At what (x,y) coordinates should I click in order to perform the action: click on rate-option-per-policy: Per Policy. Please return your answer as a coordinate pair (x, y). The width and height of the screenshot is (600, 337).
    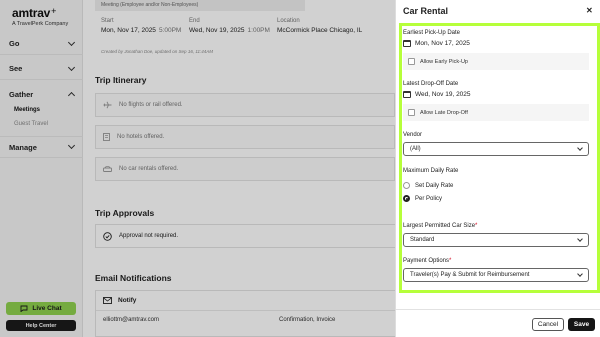
    Looking at the image, I should click on (422, 198).